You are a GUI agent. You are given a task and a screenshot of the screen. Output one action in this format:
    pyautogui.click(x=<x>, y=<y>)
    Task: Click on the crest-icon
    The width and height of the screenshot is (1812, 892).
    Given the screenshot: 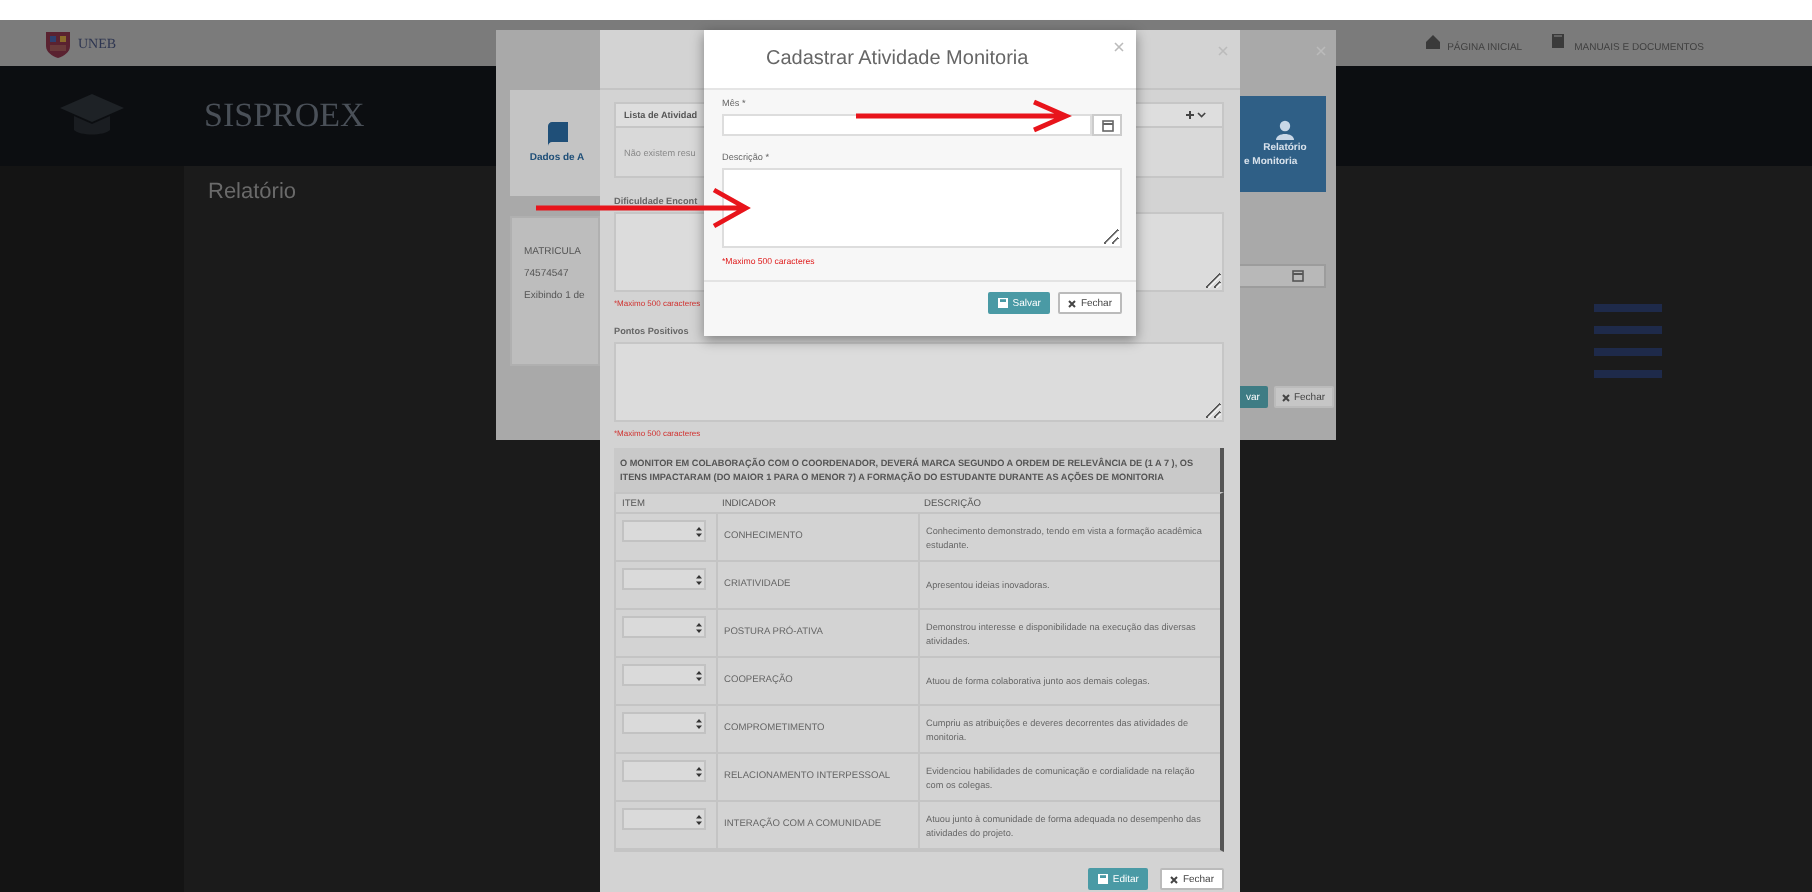 What is the action you would take?
    pyautogui.click(x=58, y=43)
    